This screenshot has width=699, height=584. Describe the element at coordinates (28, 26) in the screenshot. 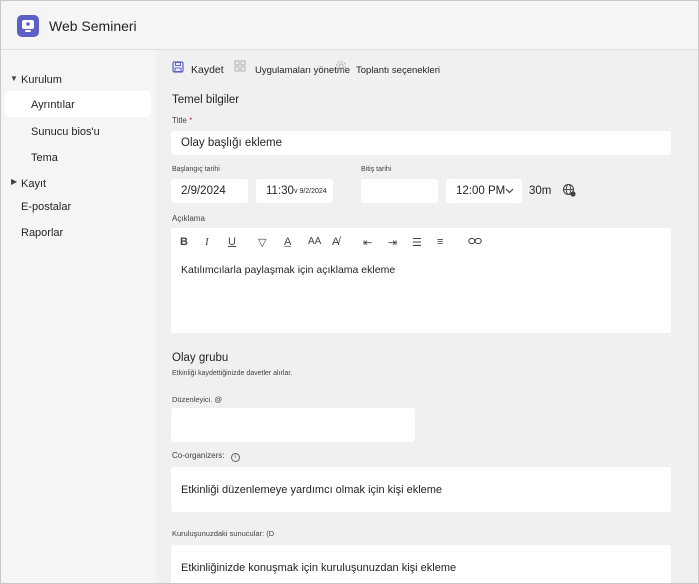

I see `webinar-app-icon` at that location.